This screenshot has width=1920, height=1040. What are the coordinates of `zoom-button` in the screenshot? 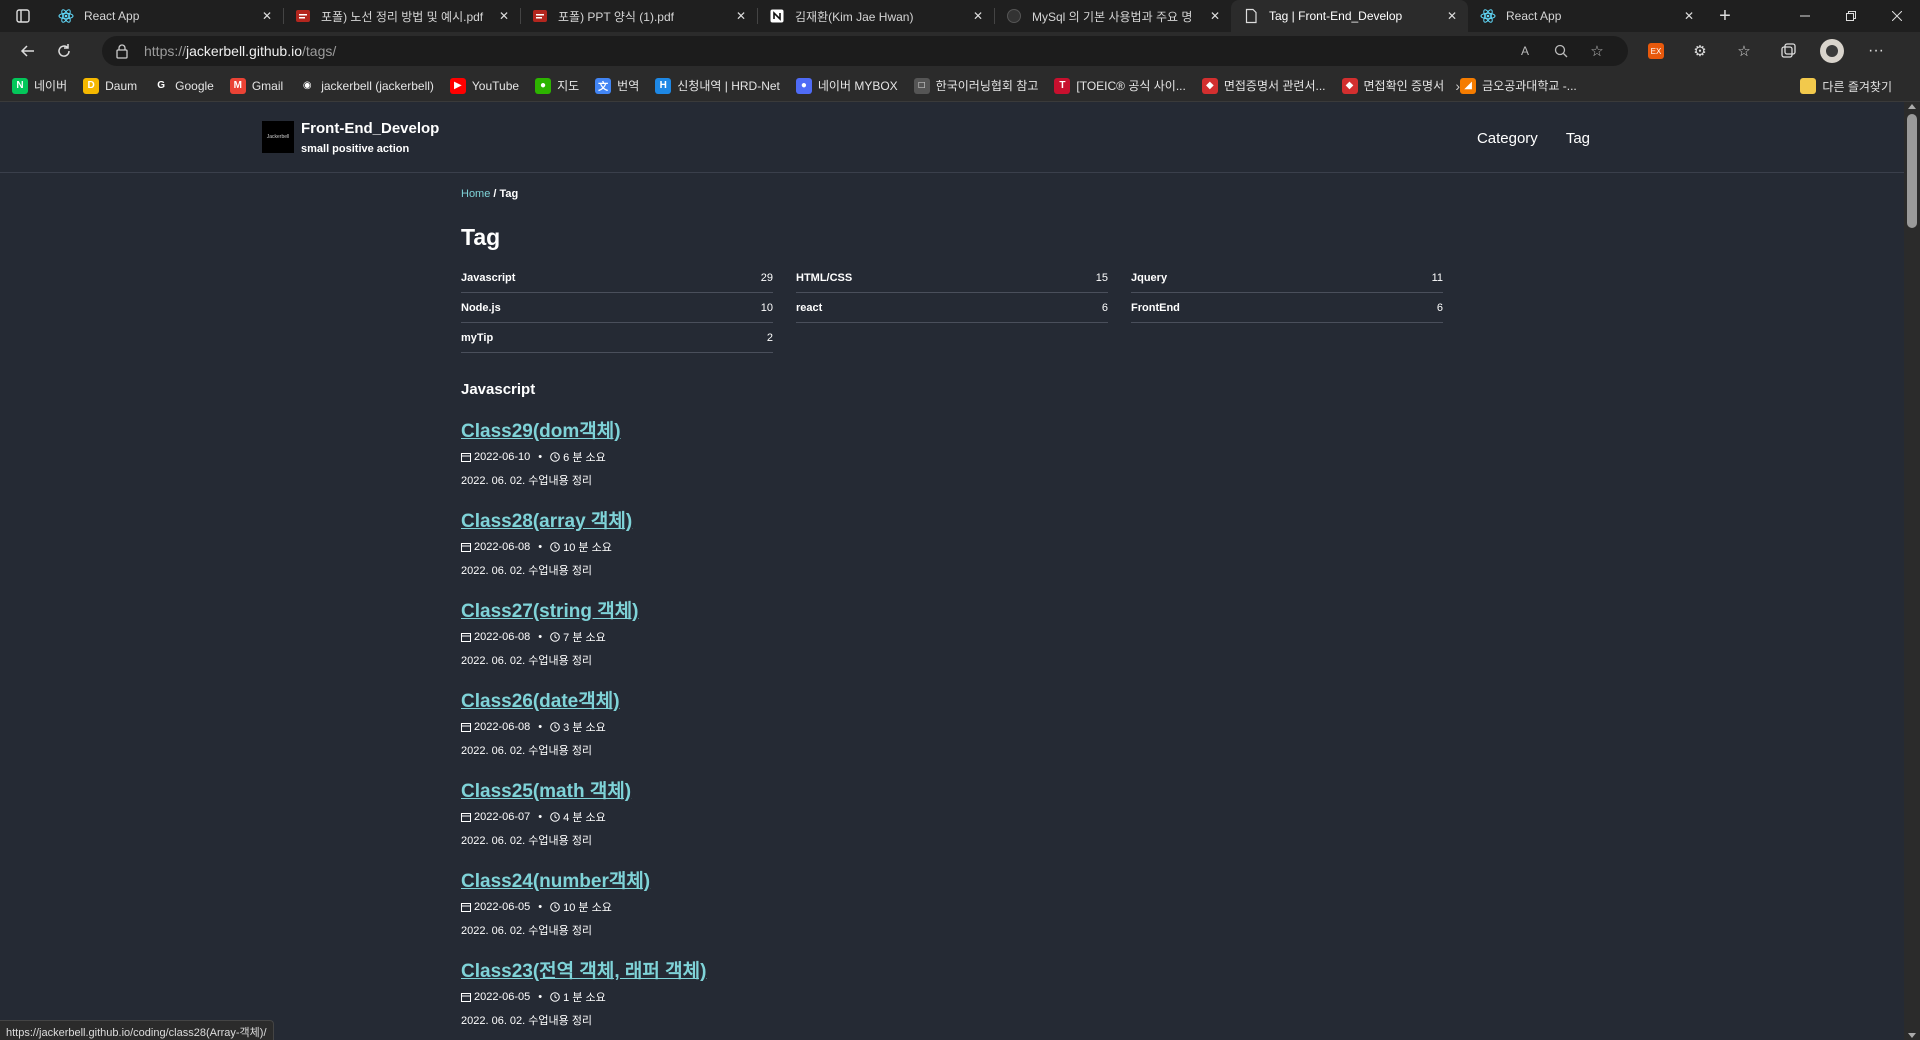 It's located at (1561, 51).